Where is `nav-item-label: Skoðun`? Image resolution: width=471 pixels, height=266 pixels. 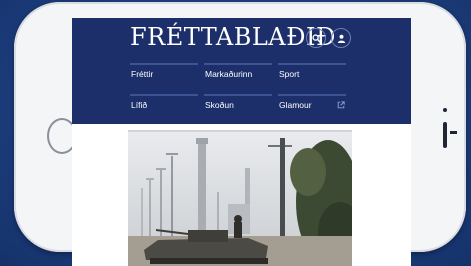 nav-item-label: Skoðun is located at coordinates (219, 105).